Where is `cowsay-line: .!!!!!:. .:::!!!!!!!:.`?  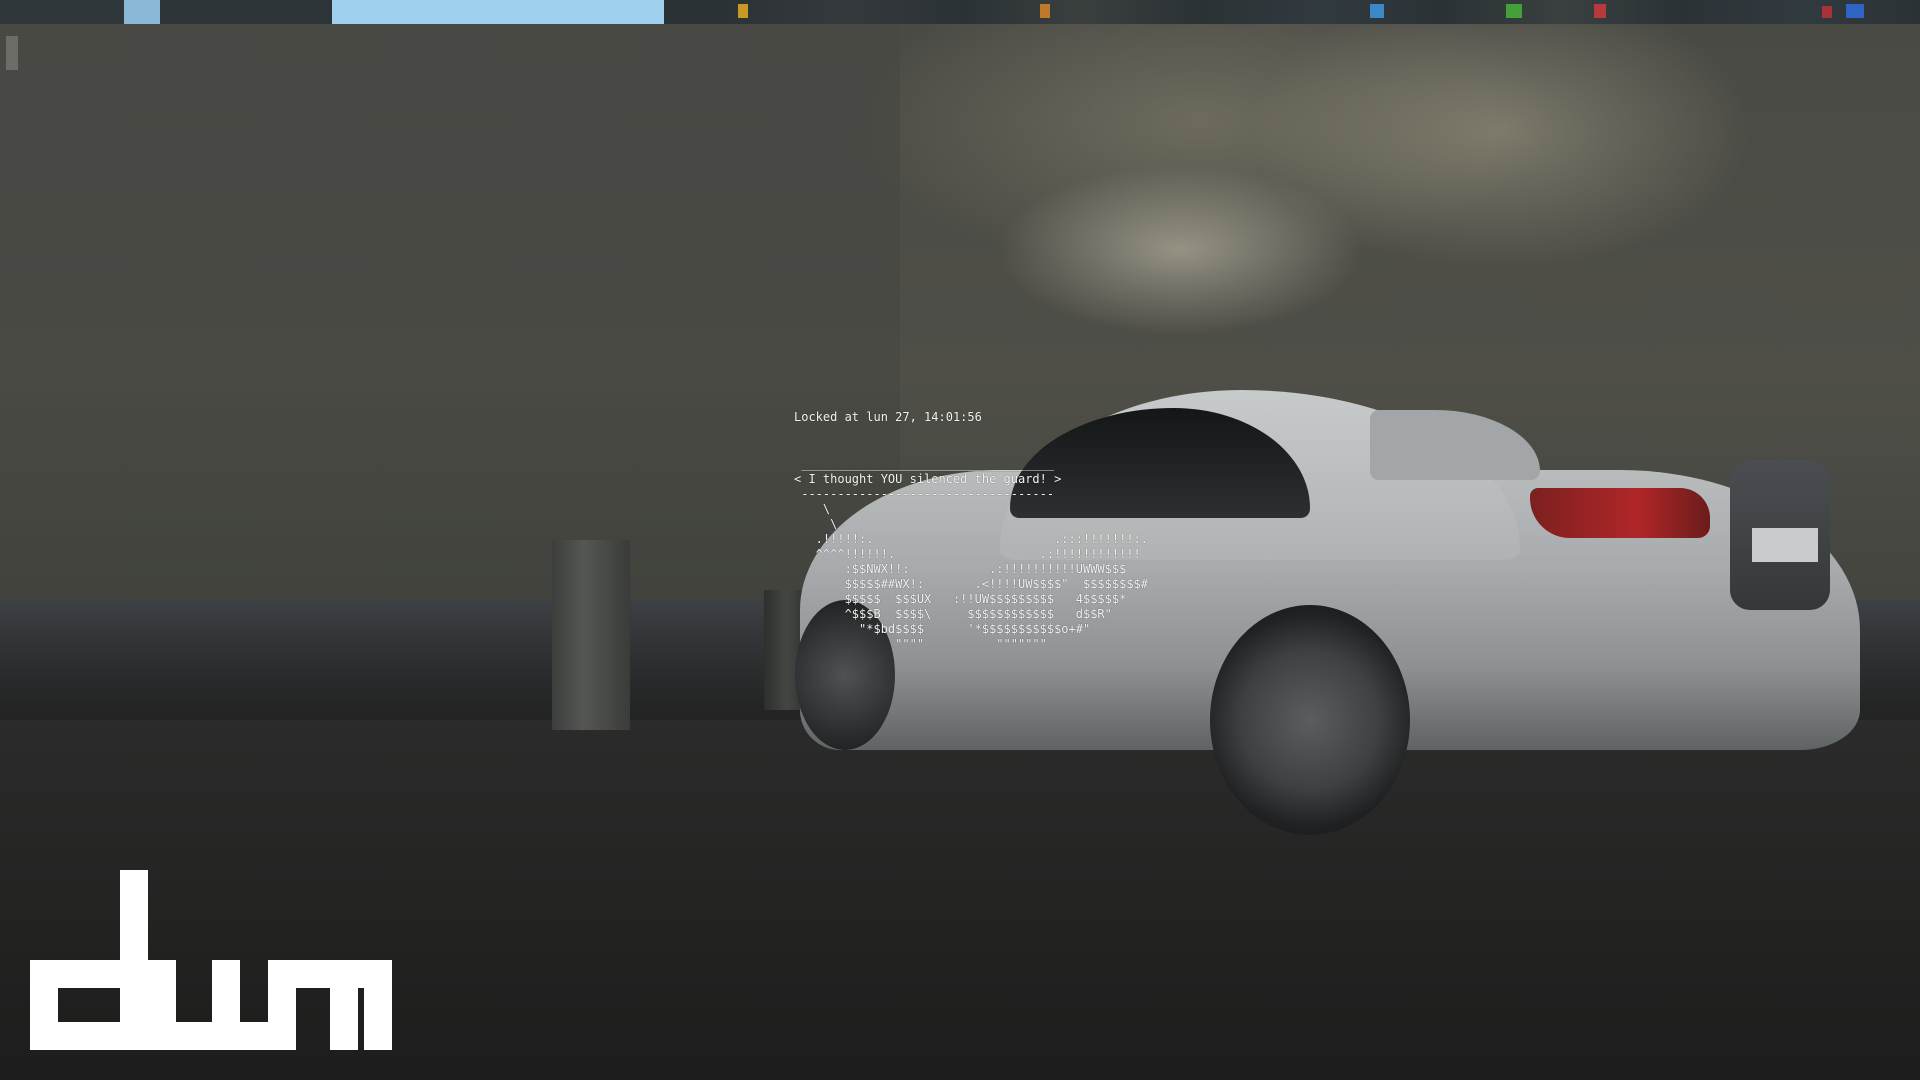
cowsay-line: .!!!!!:. .:::!!!!!!!:. is located at coordinates (971, 539).